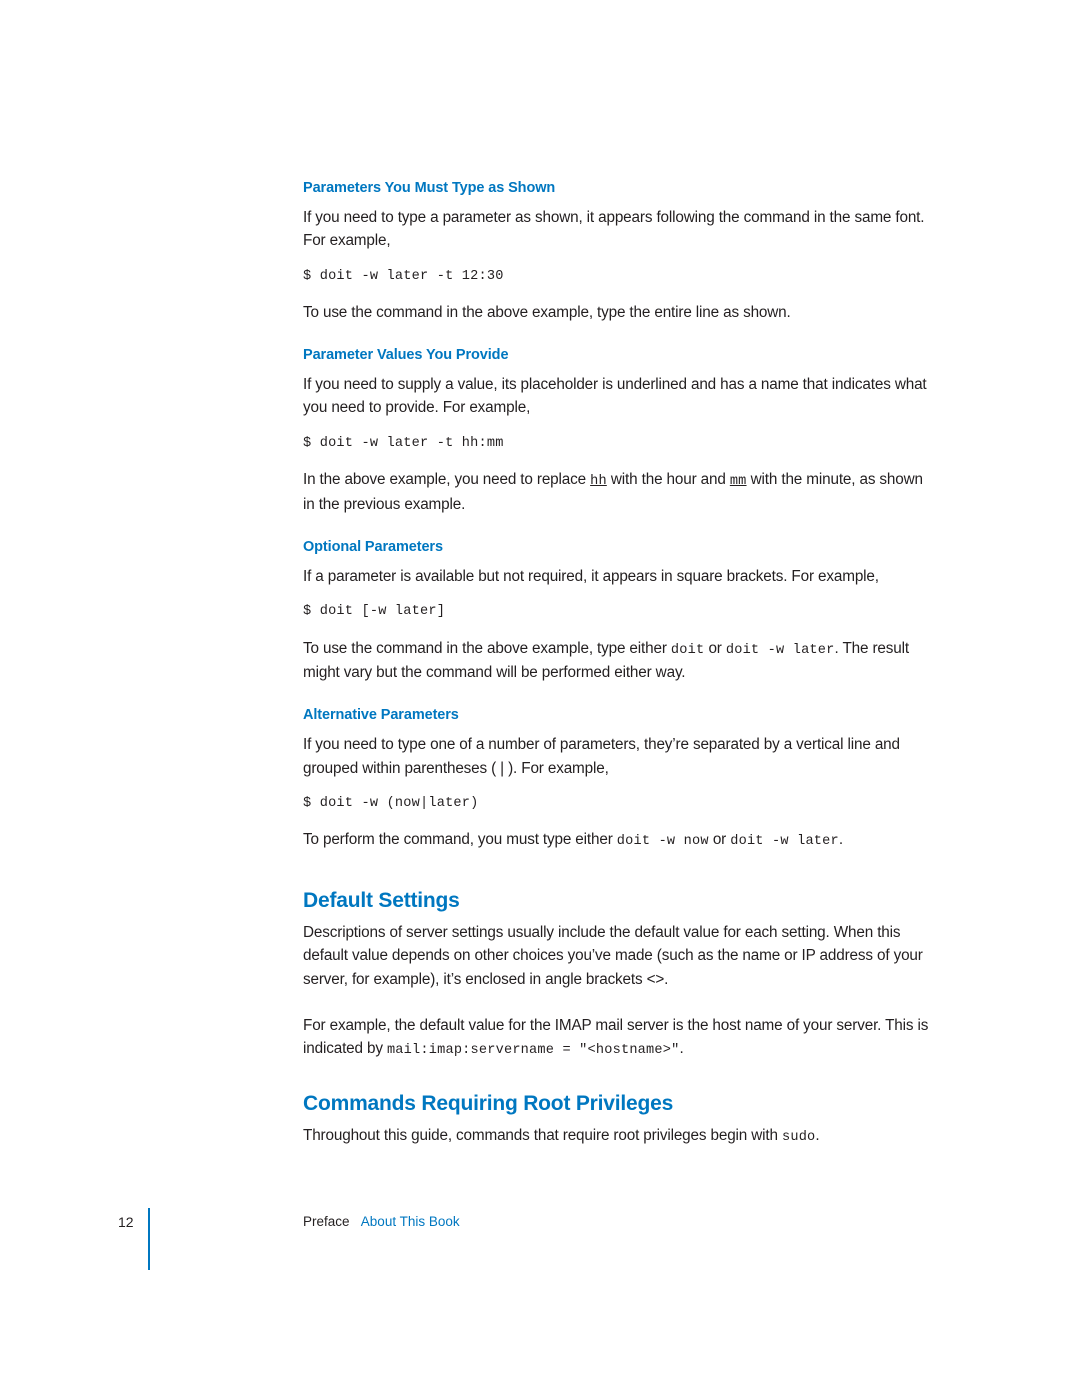  Describe the element at coordinates (598, 482) in the screenshot. I see `inline-code-hh: hh` at that location.